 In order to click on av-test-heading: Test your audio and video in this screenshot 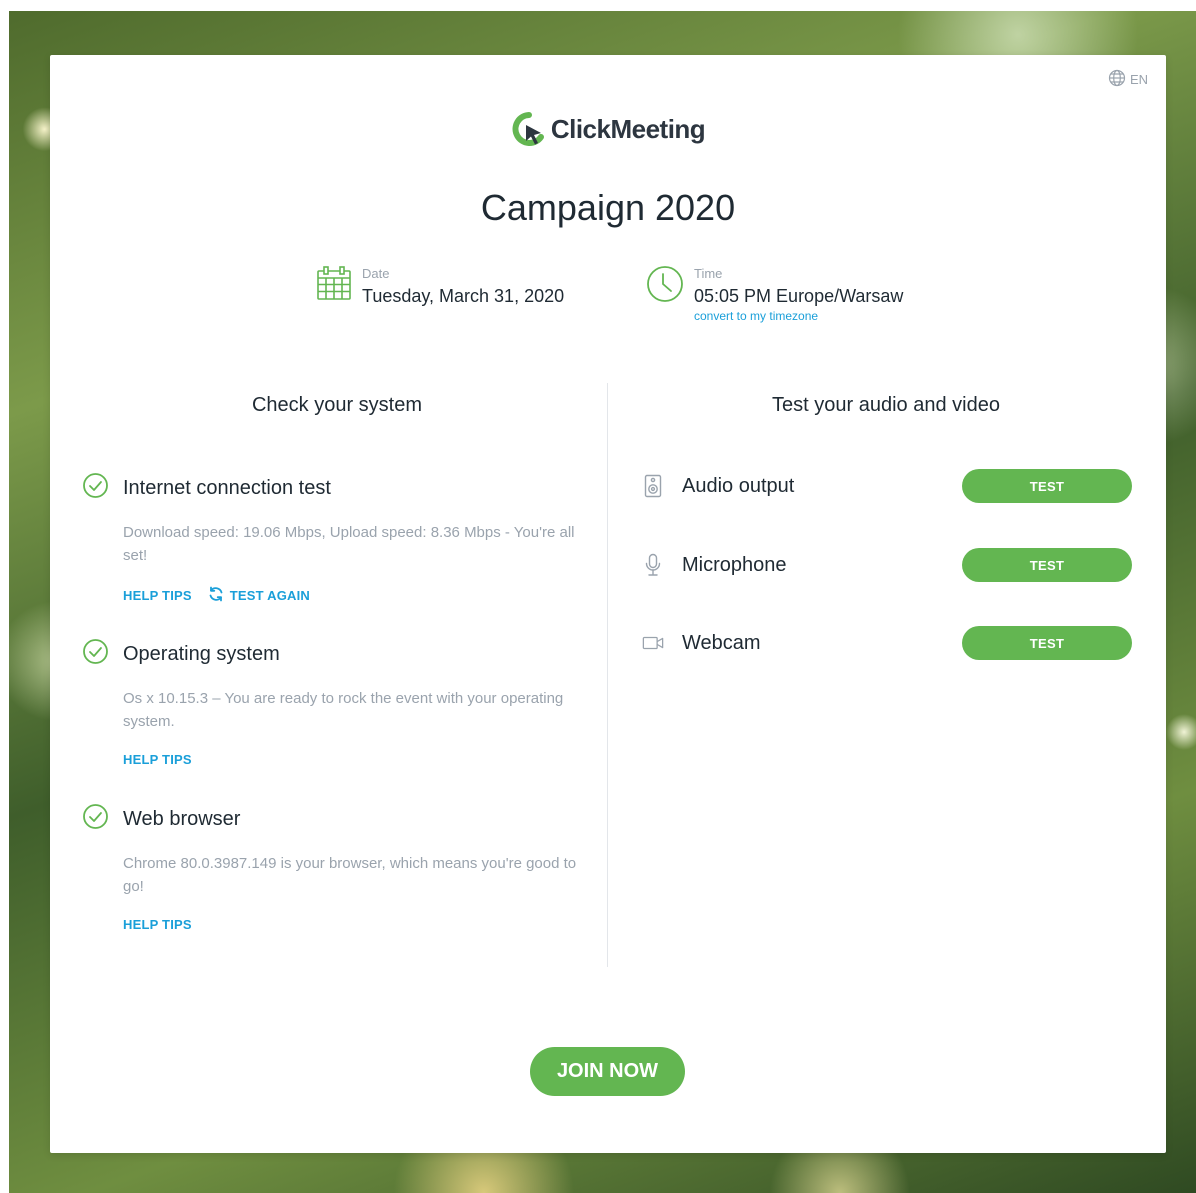, I will do `click(886, 405)`.